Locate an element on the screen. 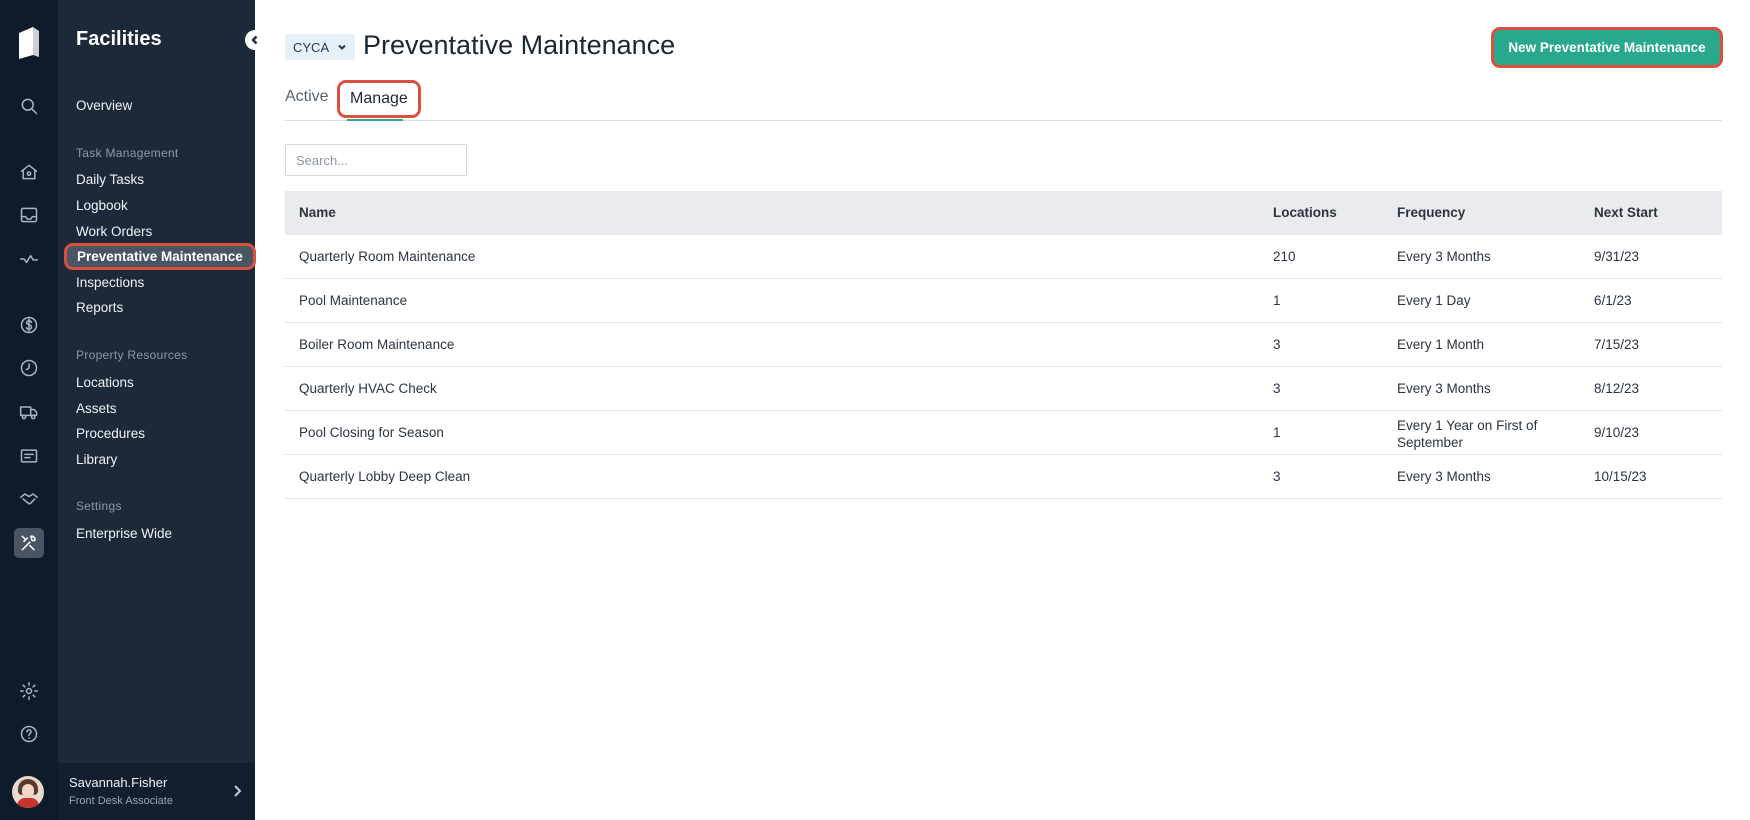 This screenshot has width=1750, height=820. page-title: Preventative Maintenance is located at coordinates (519, 45).